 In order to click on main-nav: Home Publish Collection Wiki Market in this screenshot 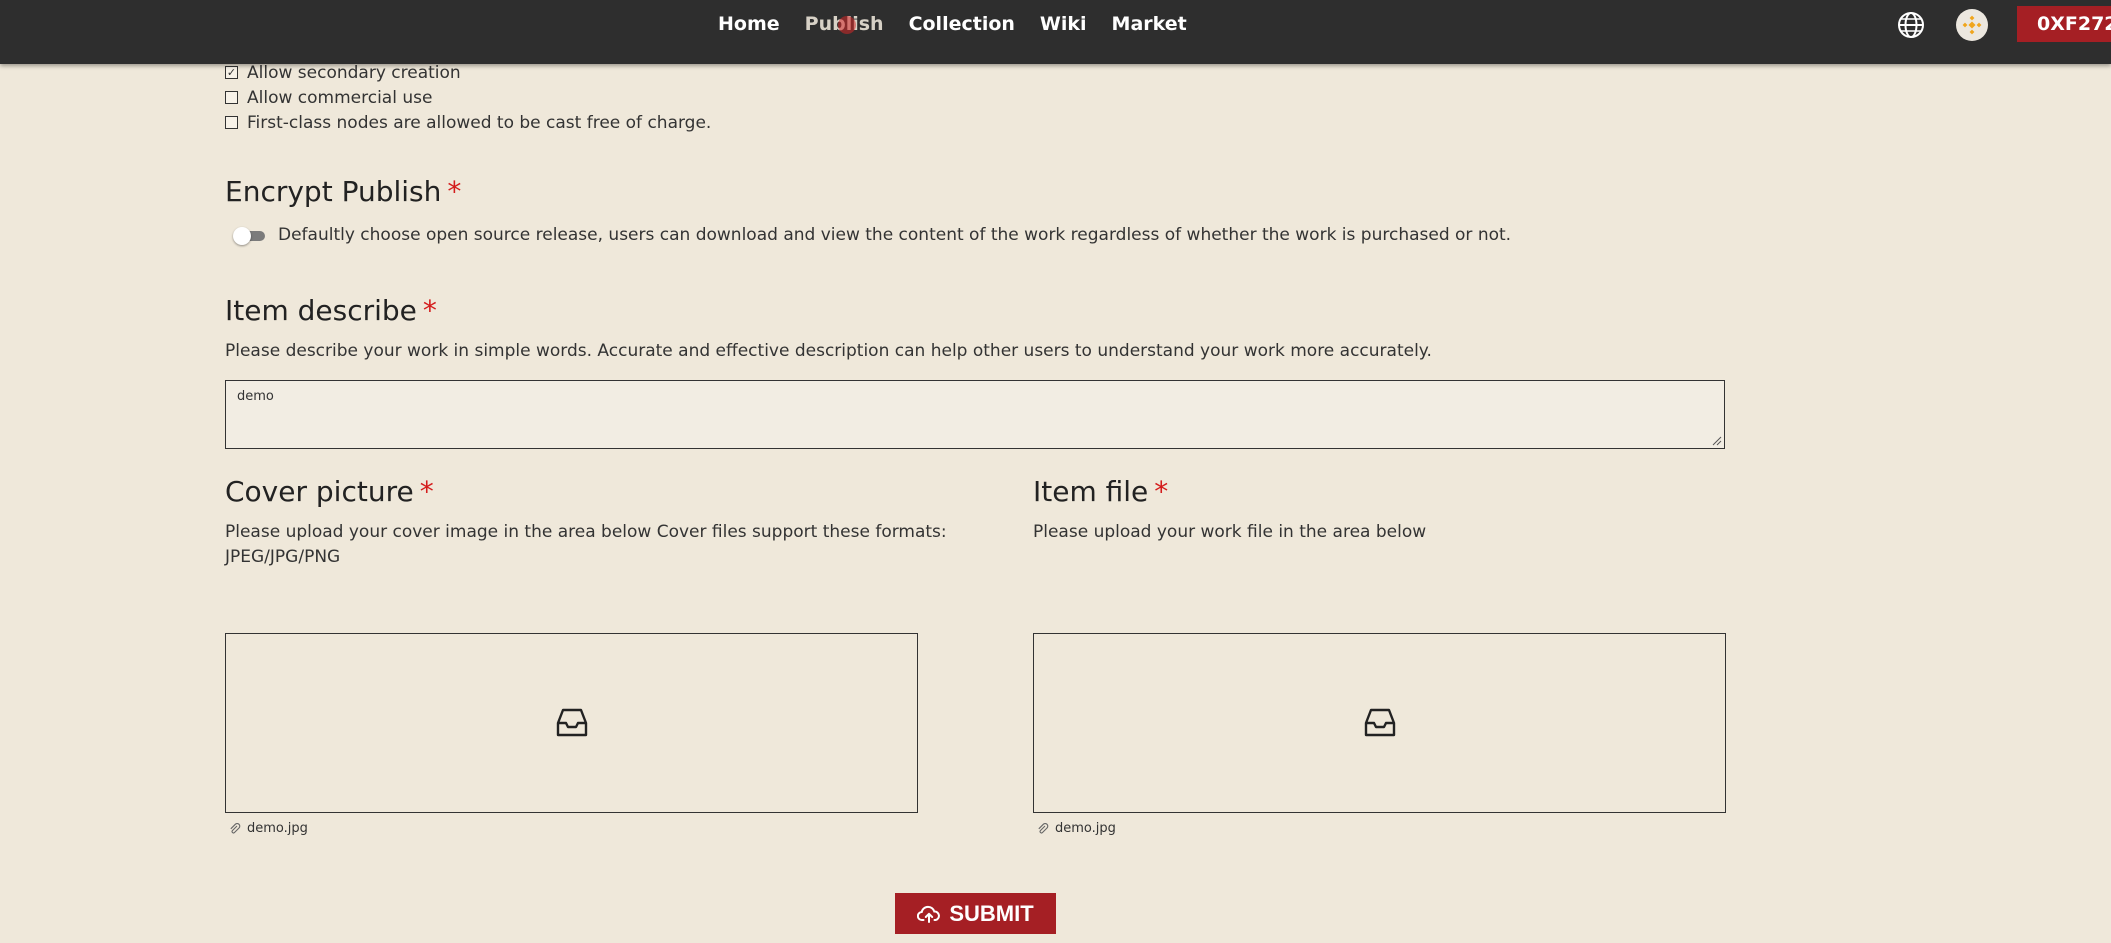, I will do `click(952, 24)`.